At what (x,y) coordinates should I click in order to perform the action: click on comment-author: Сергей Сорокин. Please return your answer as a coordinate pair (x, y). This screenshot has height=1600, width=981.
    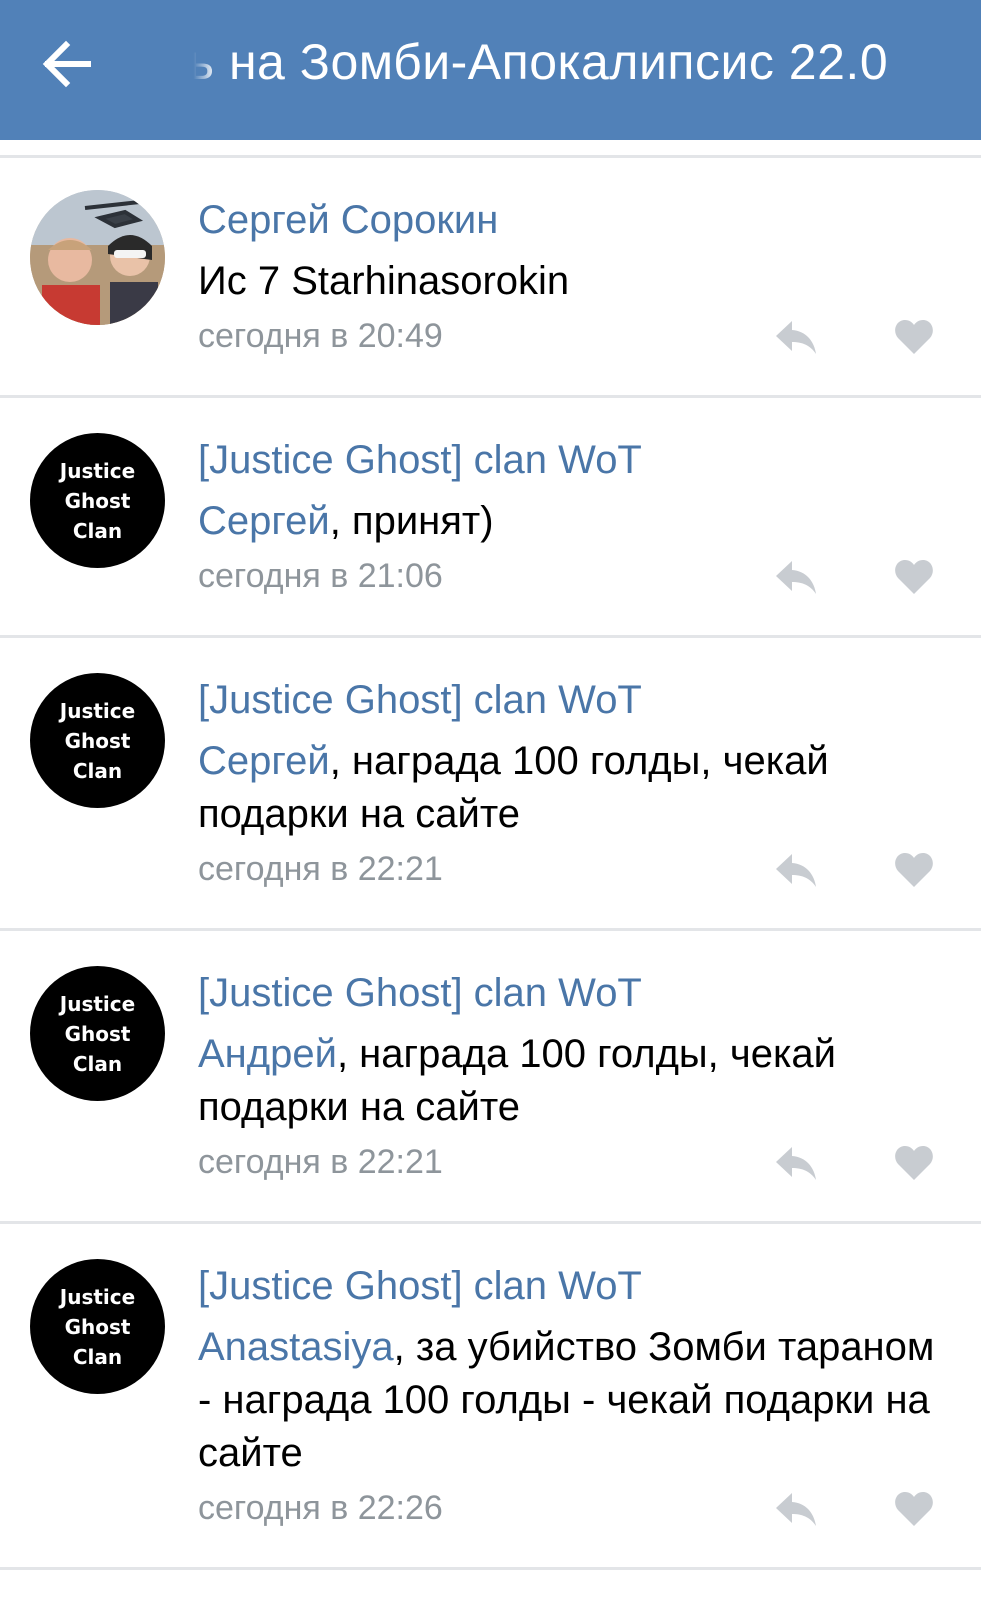
    Looking at the image, I should click on (348, 220).